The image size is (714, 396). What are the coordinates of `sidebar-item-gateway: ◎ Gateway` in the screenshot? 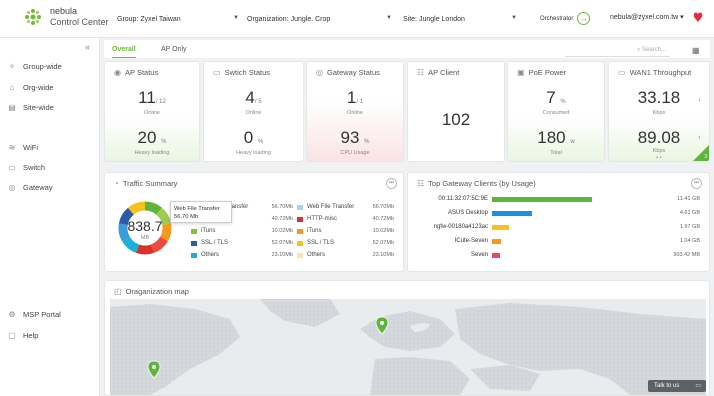 It's located at (29, 187).